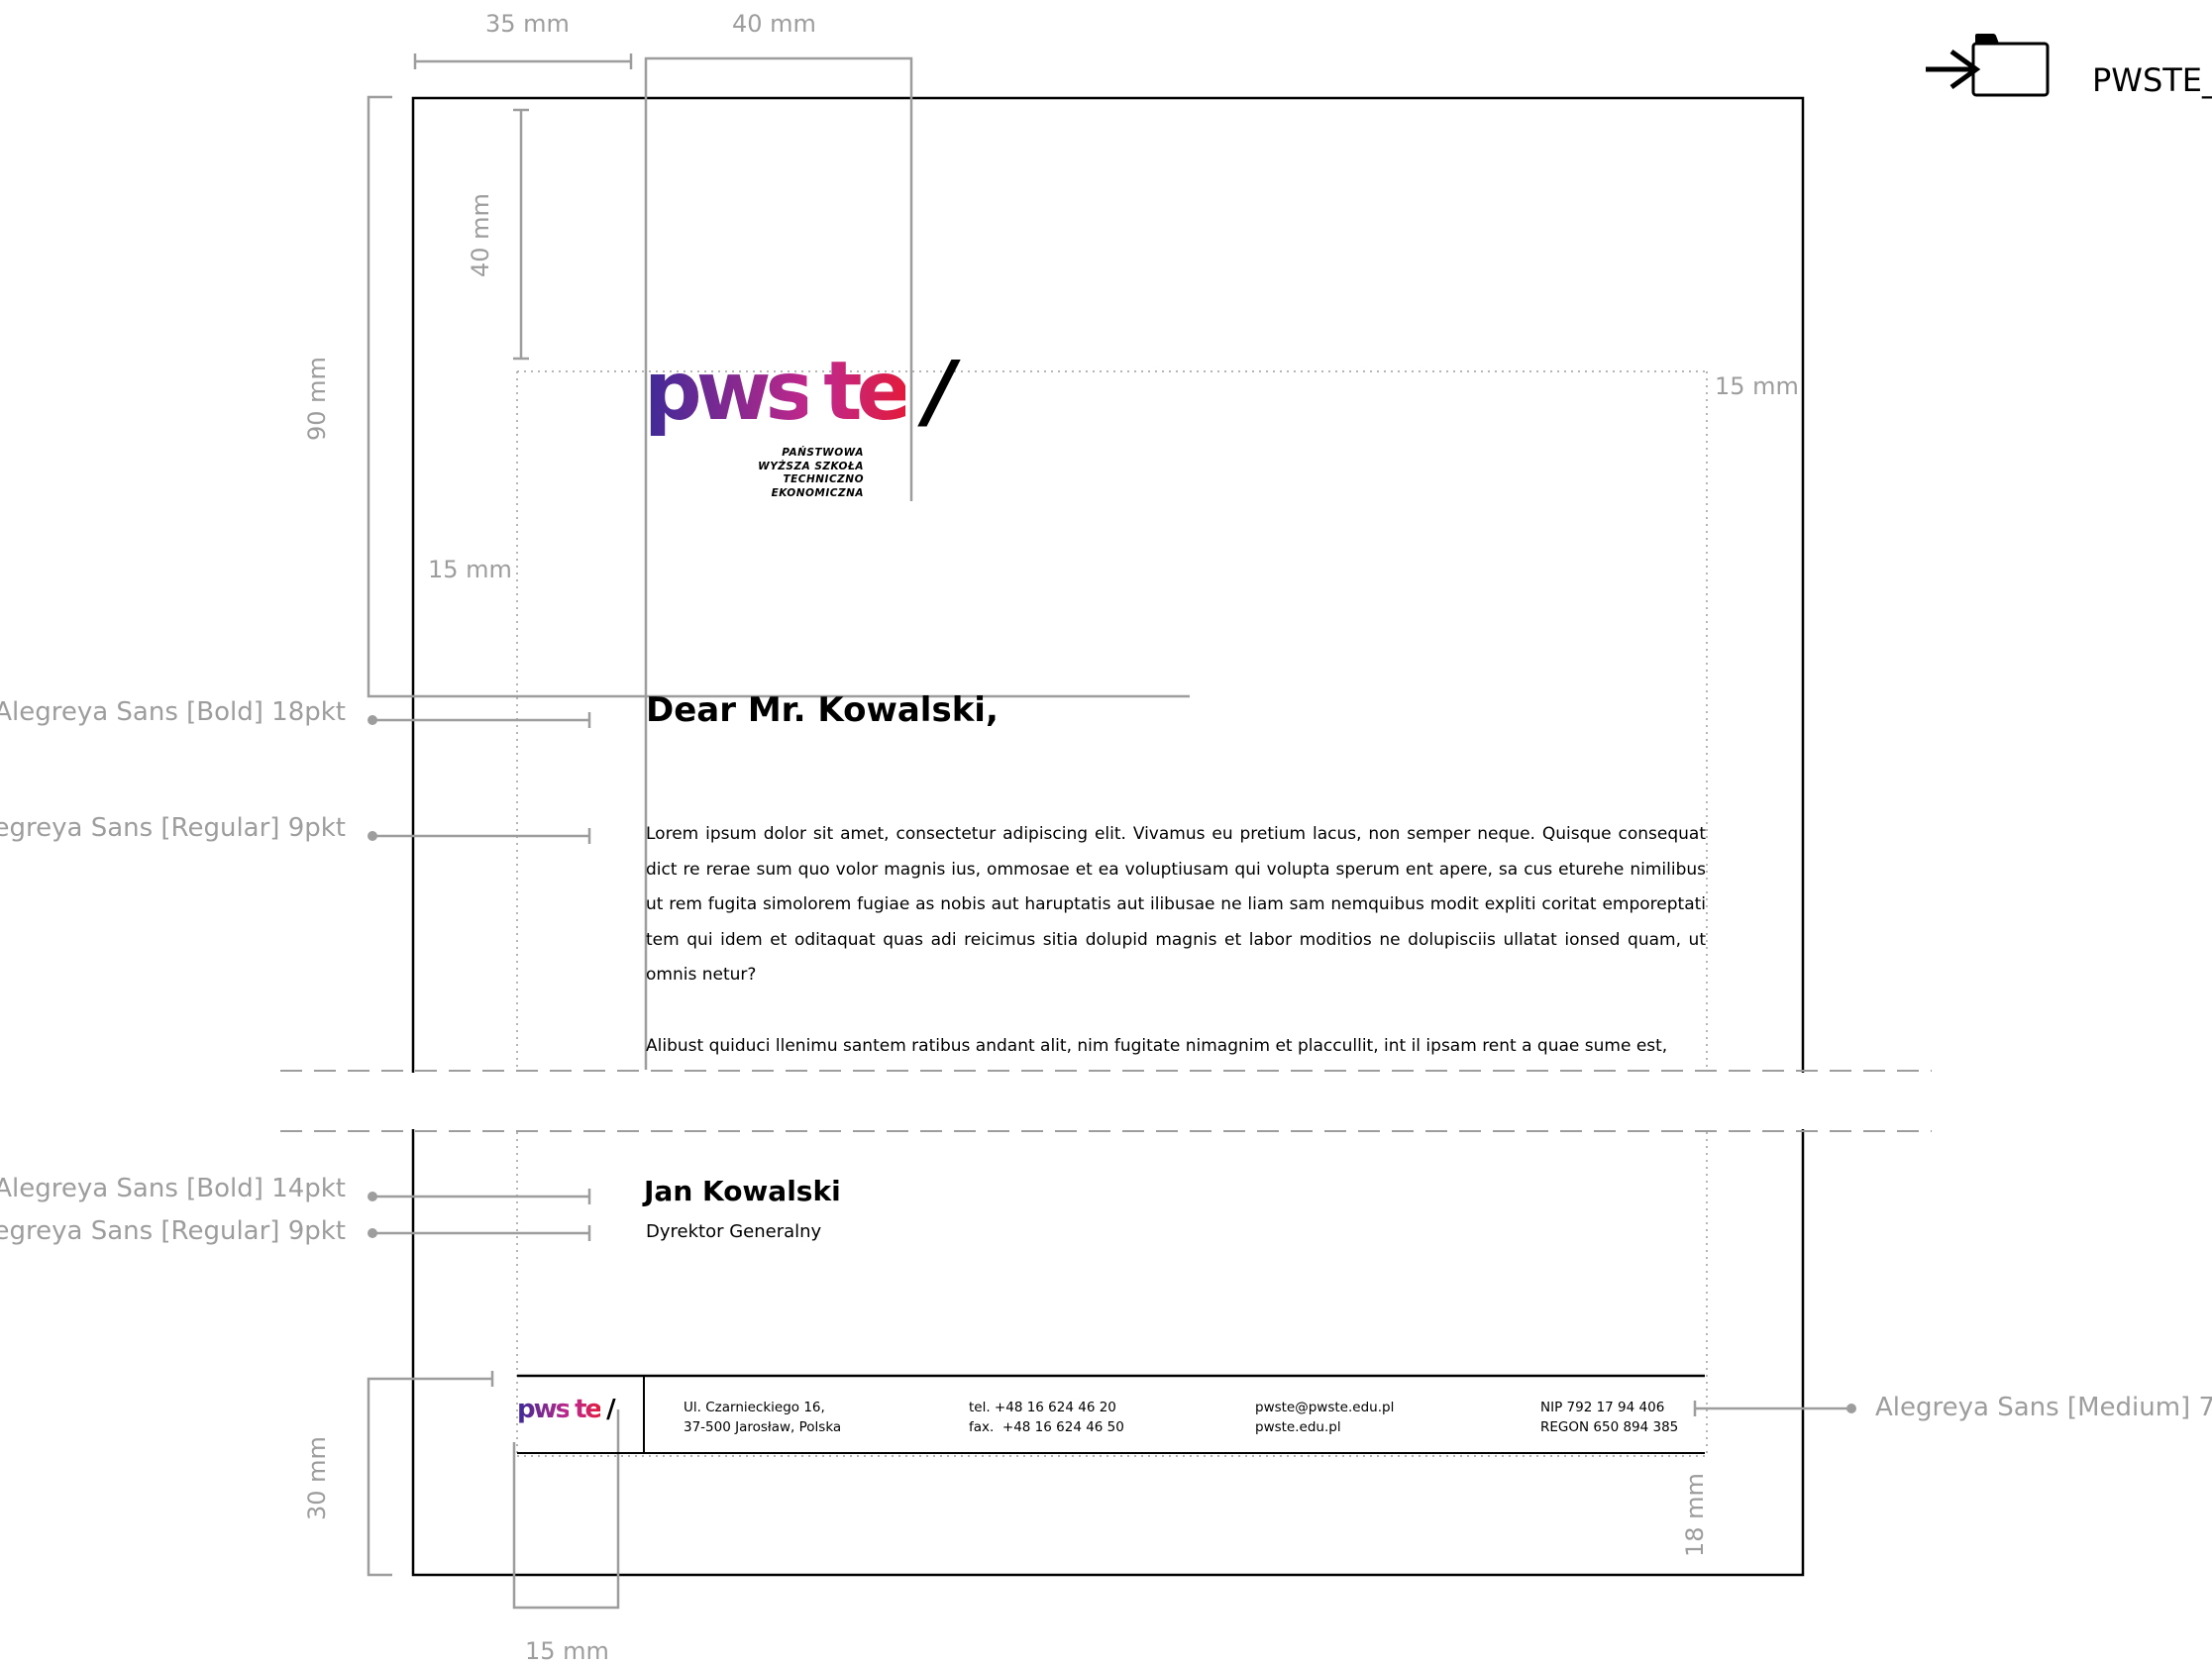 The height and width of the screenshot is (1667, 2212). What do you see at coordinates (822, 710) in the screenshot?
I see `greeting: Dear Mr. Kowalski,` at bounding box center [822, 710].